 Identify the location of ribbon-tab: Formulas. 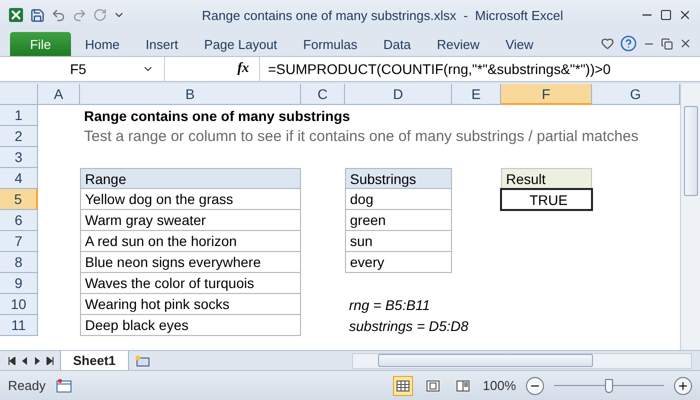
(330, 44).